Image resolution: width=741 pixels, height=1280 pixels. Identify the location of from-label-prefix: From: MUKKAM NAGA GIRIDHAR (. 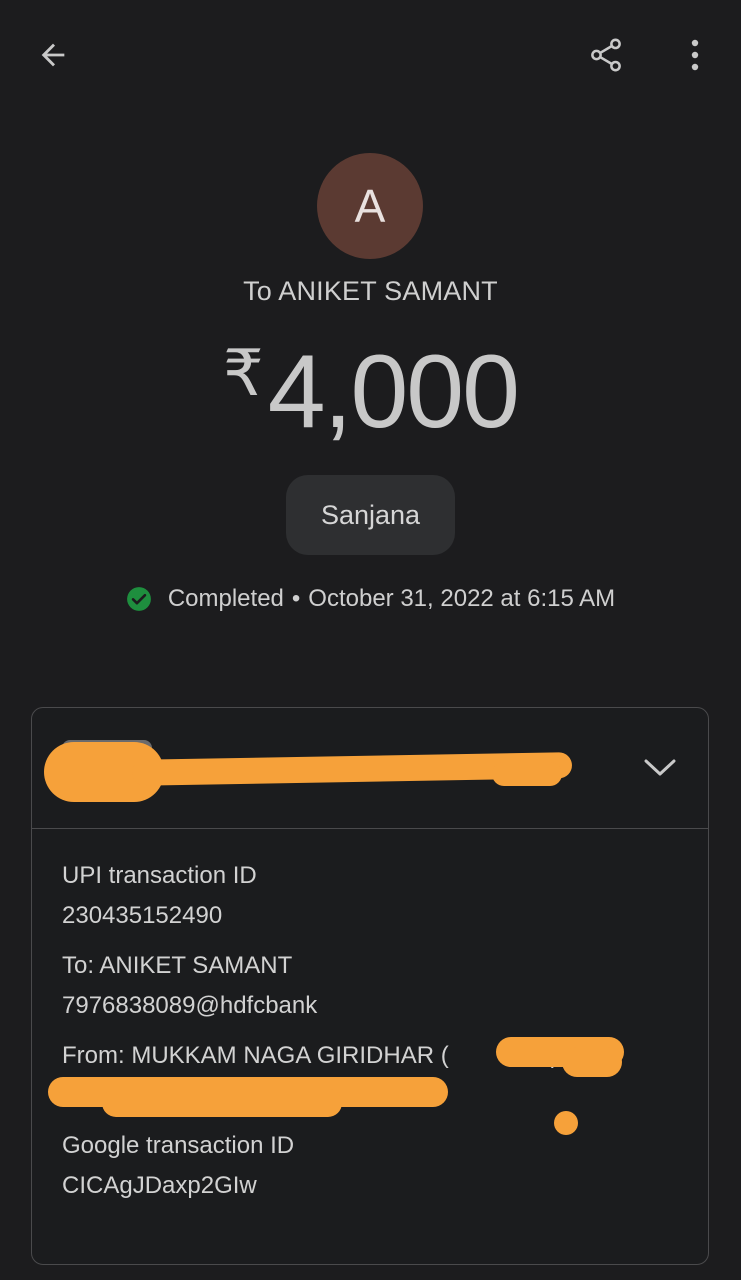
(255, 1055).